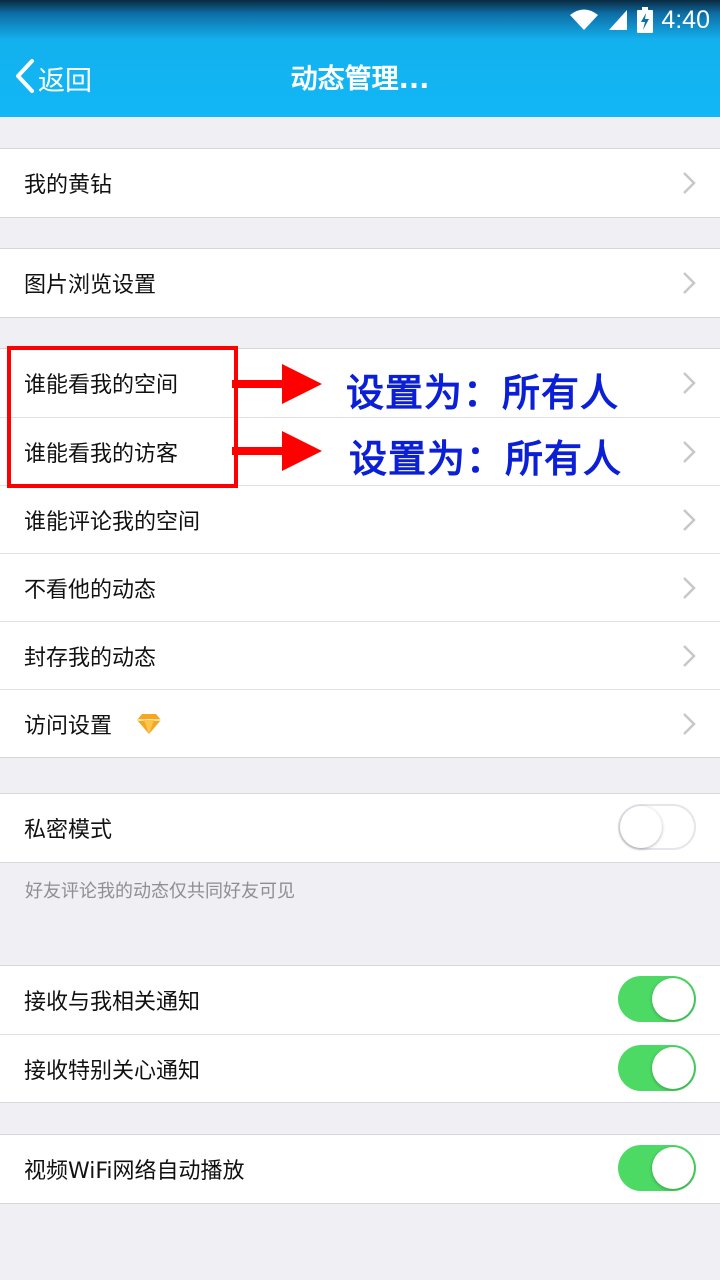  What do you see at coordinates (360, 519) in the screenshot?
I see `row-who-can-comment-space: 谁能评论我的空间` at bounding box center [360, 519].